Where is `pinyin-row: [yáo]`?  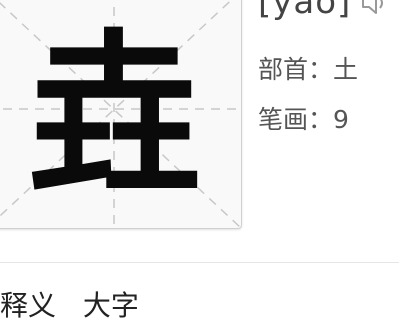 pinyin-row: [yáo] is located at coordinates (323, 11).